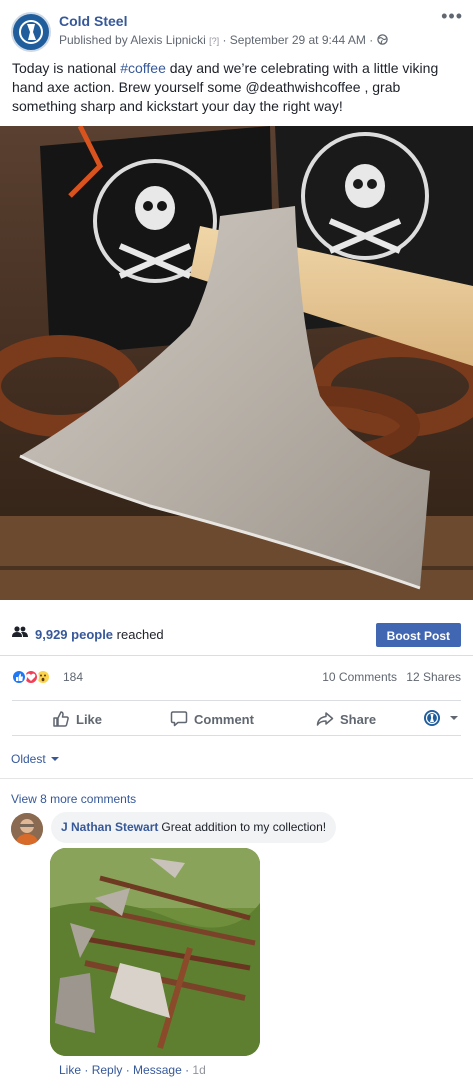 This screenshot has width=473, height=1090. Describe the element at coordinates (298, 40) in the screenshot. I see `post-date: September 29 at 9:44 AM` at that location.